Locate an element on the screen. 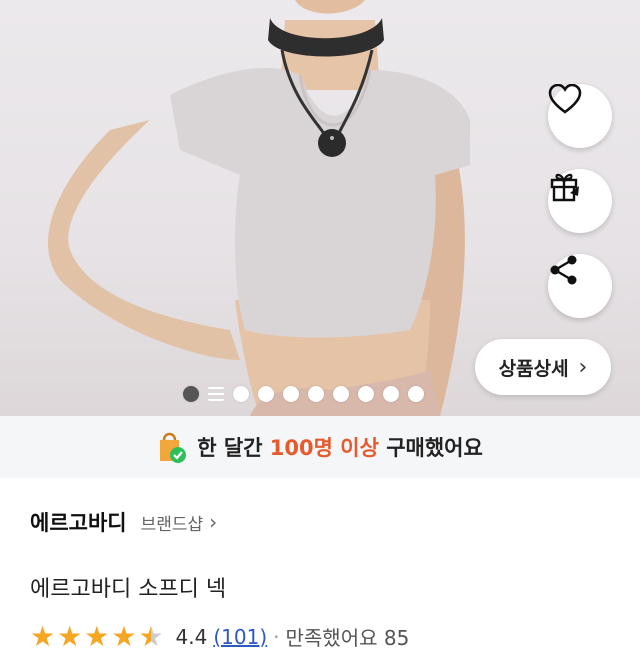 The width and height of the screenshot is (640, 653). brand-shop-label: 브랜드샵 is located at coordinates (172, 524).